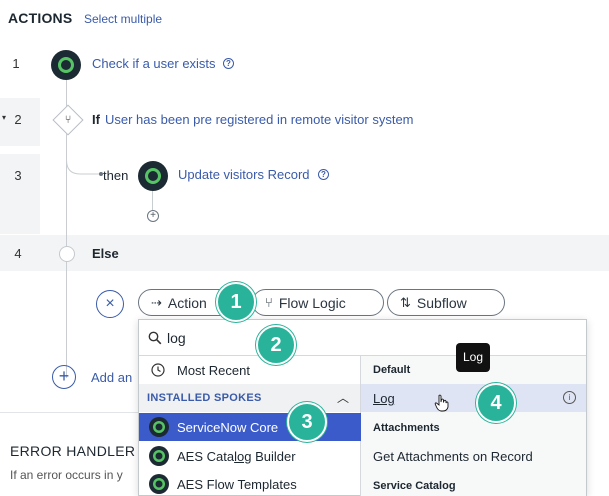  What do you see at coordinates (18, 253) in the screenshot?
I see `row-number: 4` at bounding box center [18, 253].